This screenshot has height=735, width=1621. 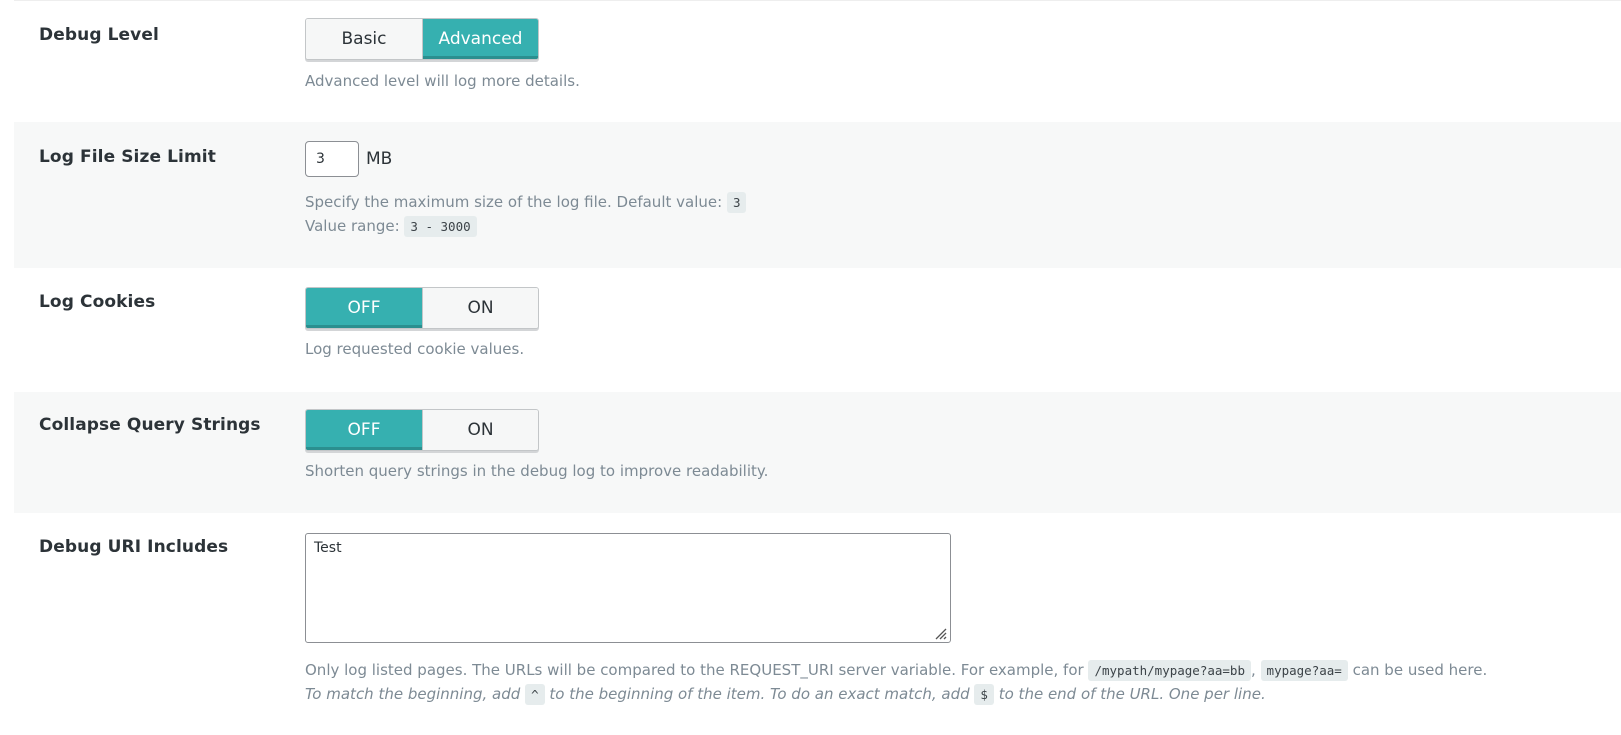 I want to click on log-cookies-label: Log Cookies, so click(x=97, y=302).